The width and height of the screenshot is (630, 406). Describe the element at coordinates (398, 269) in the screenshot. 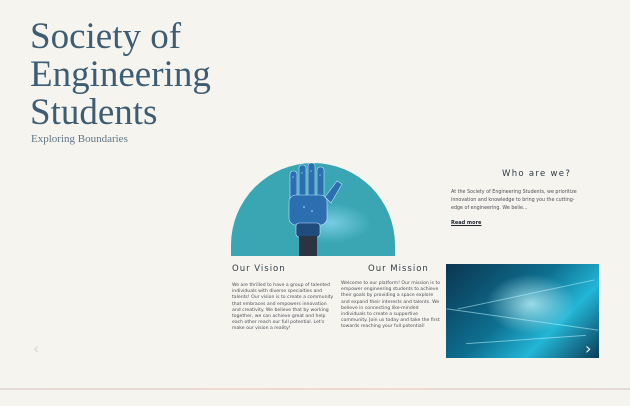

I see `mission-heading: Our Mission` at that location.